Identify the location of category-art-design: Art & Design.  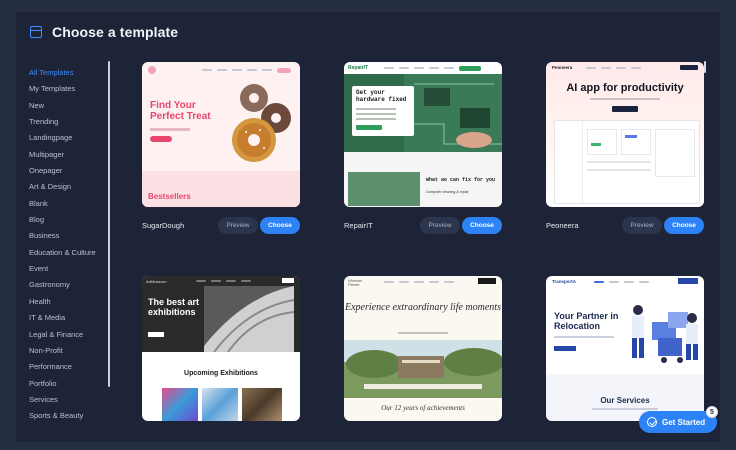
(71, 187).